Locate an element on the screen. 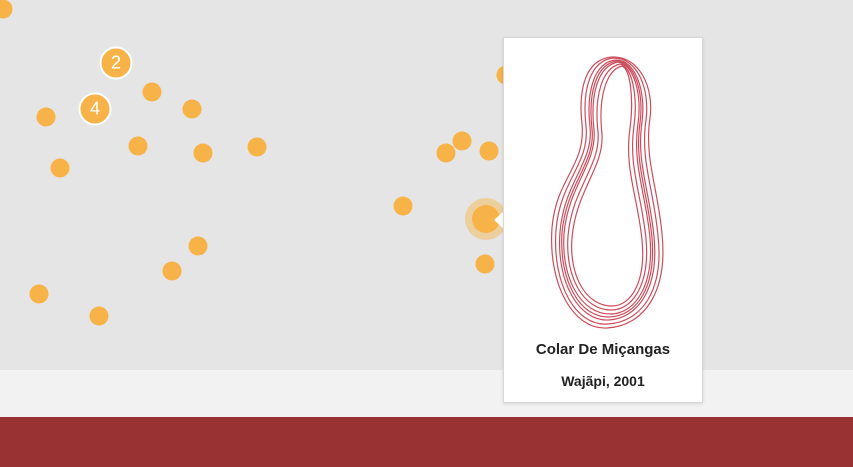 This screenshot has height=467, width=853. popup-title: Colar De Miçangas is located at coordinates (603, 349).